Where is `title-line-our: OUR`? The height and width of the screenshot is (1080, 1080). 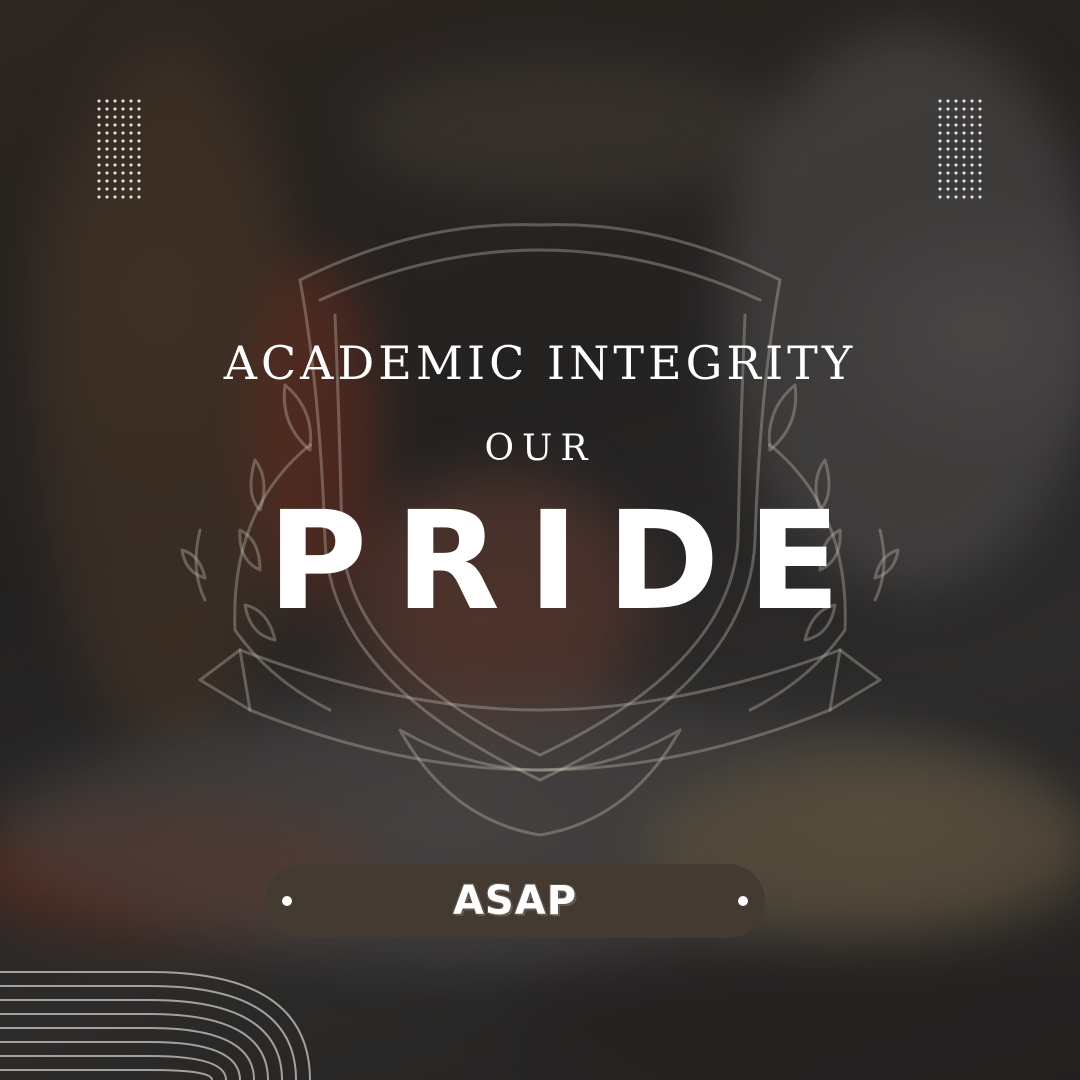
title-line-our: OUR is located at coordinates (540, 448).